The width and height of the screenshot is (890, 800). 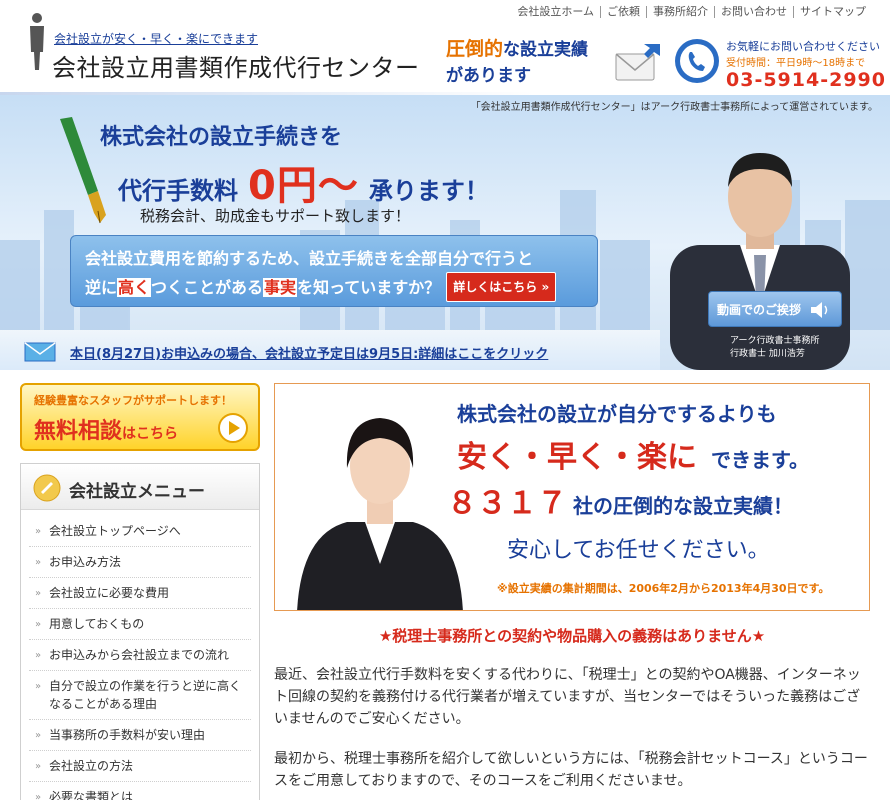 I want to click on menu-item-top: » 会社設立トップページへ, so click(x=140, y=531).